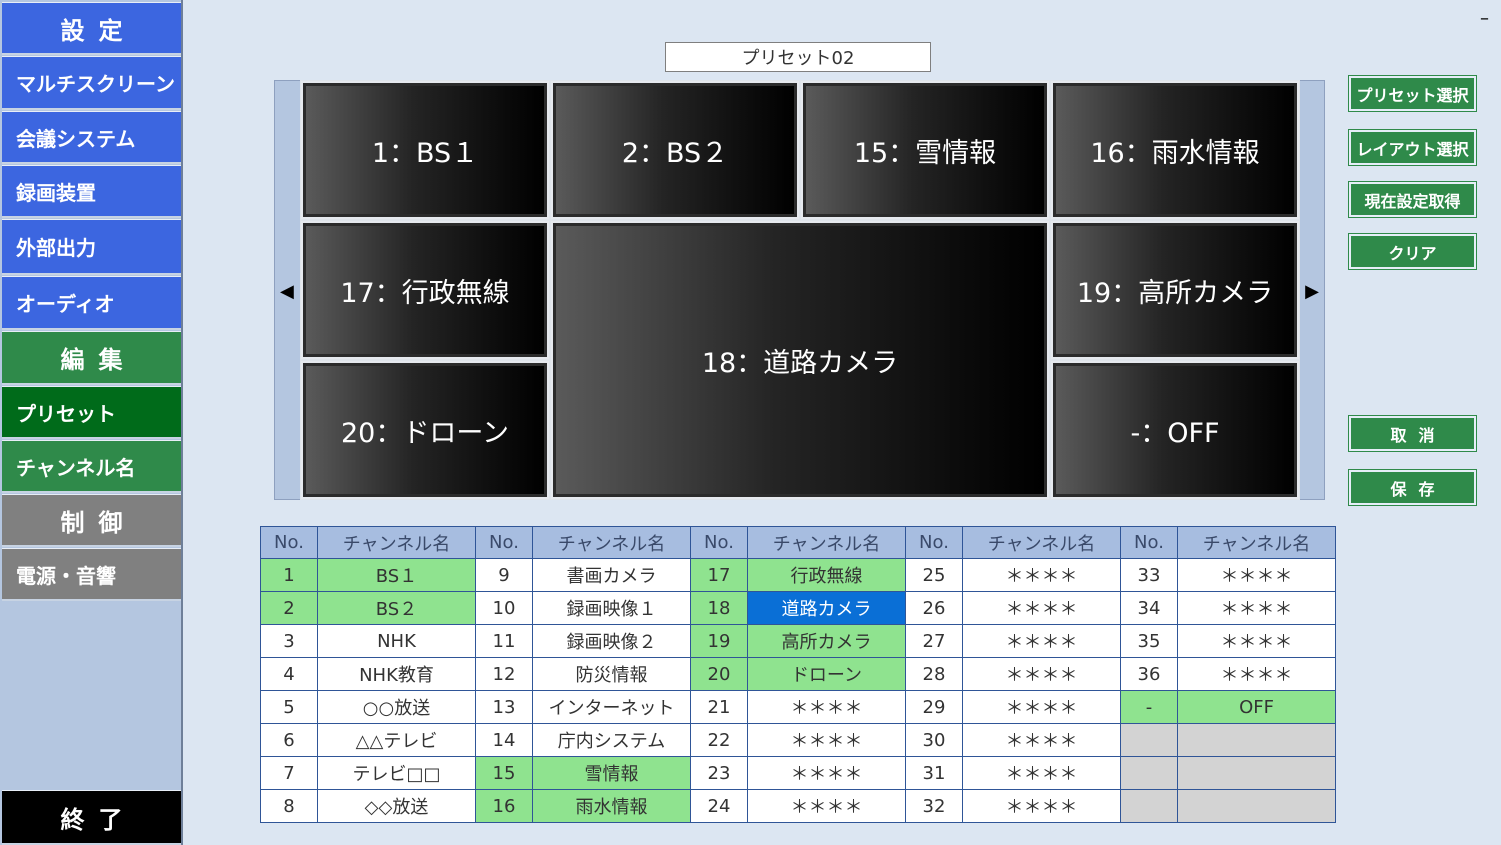  What do you see at coordinates (1175, 290) in the screenshot?
I see `screen-cell-7: 19：高所カメラ` at bounding box center [1175, 290].